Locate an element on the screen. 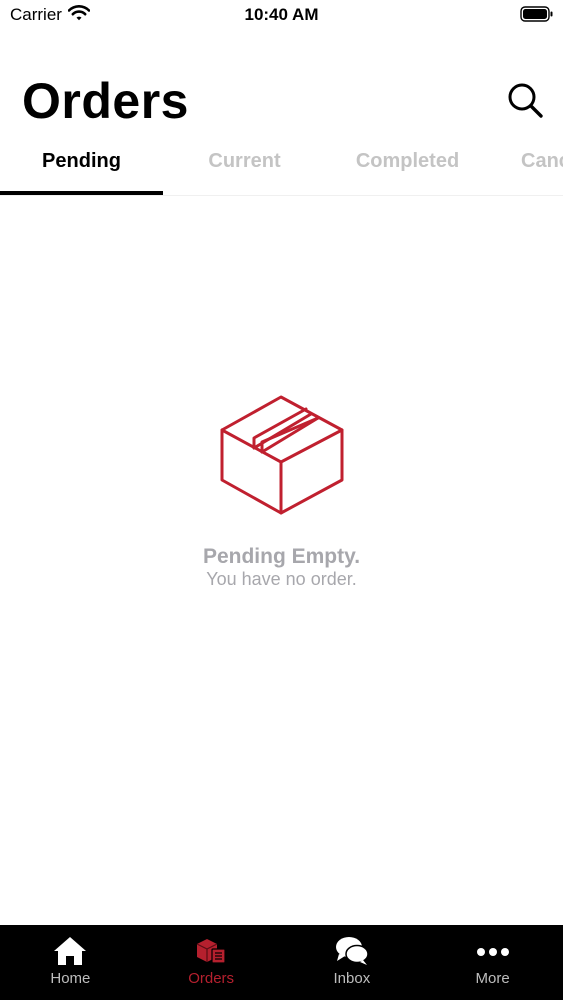  inbox-icon is located at coordinates (352, 951).